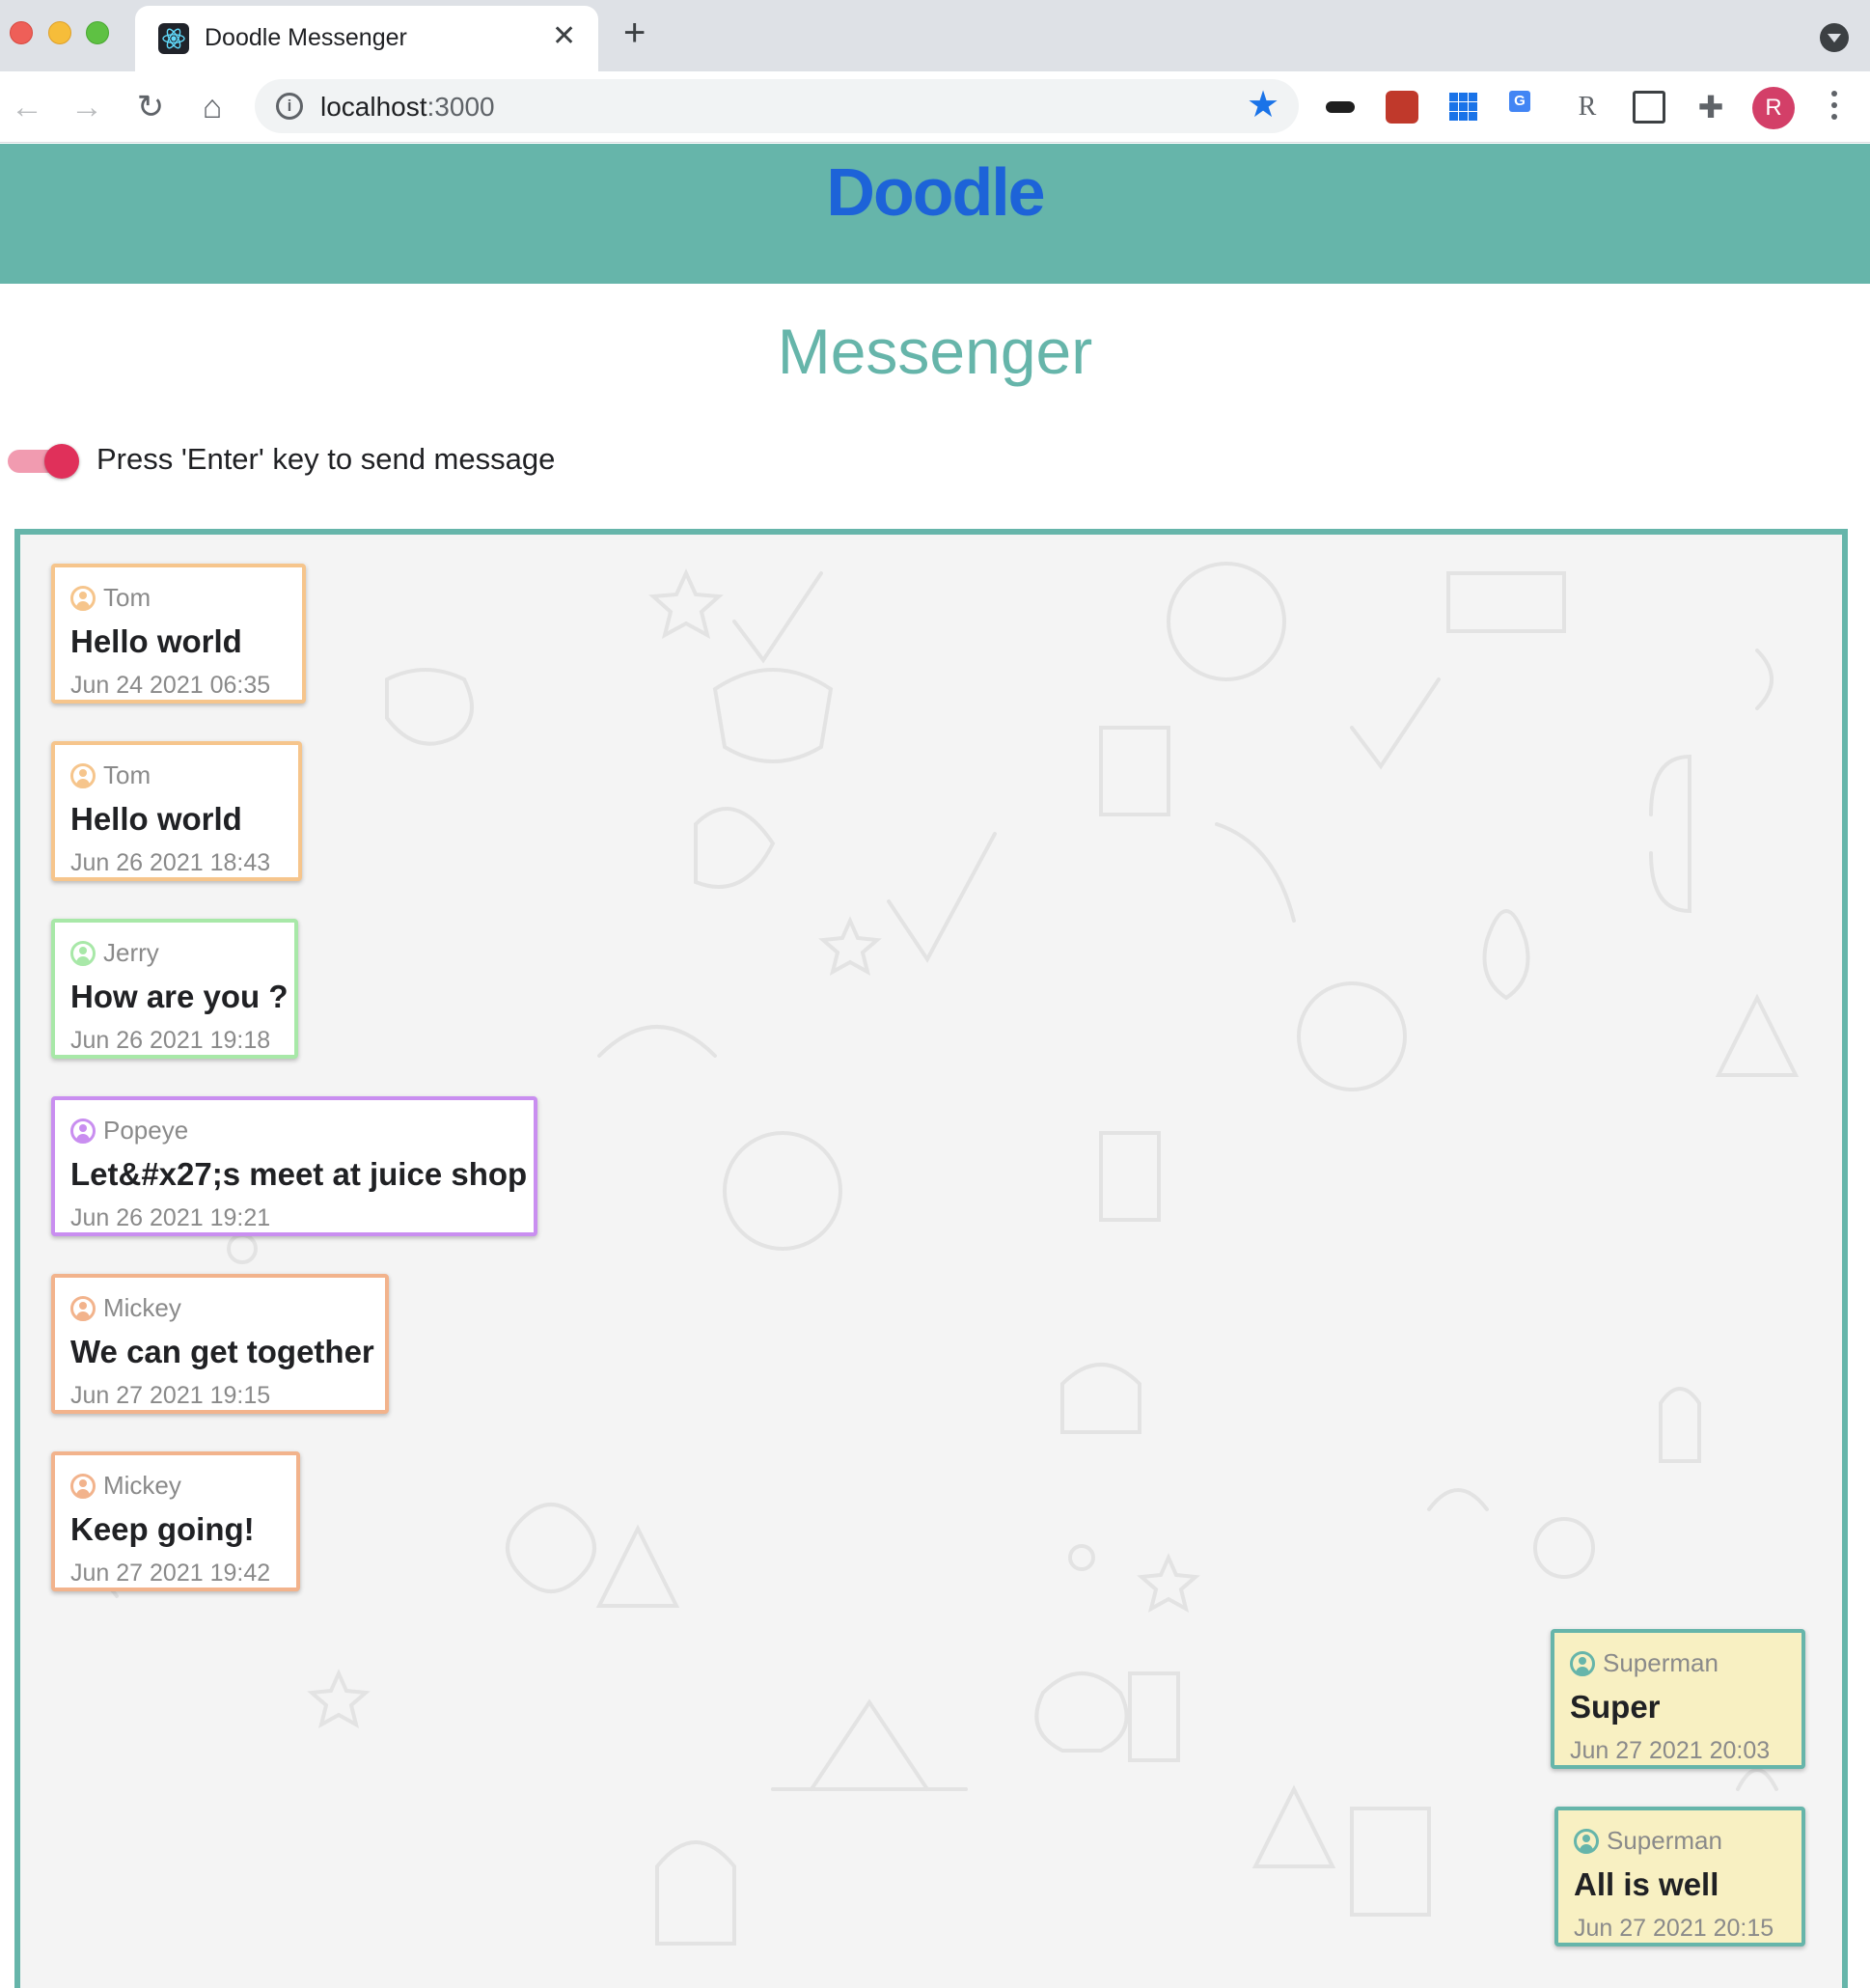  Describe the element at coordinates (222, 1351) in the screenshot. I see `message-text: We can get together` at that location.